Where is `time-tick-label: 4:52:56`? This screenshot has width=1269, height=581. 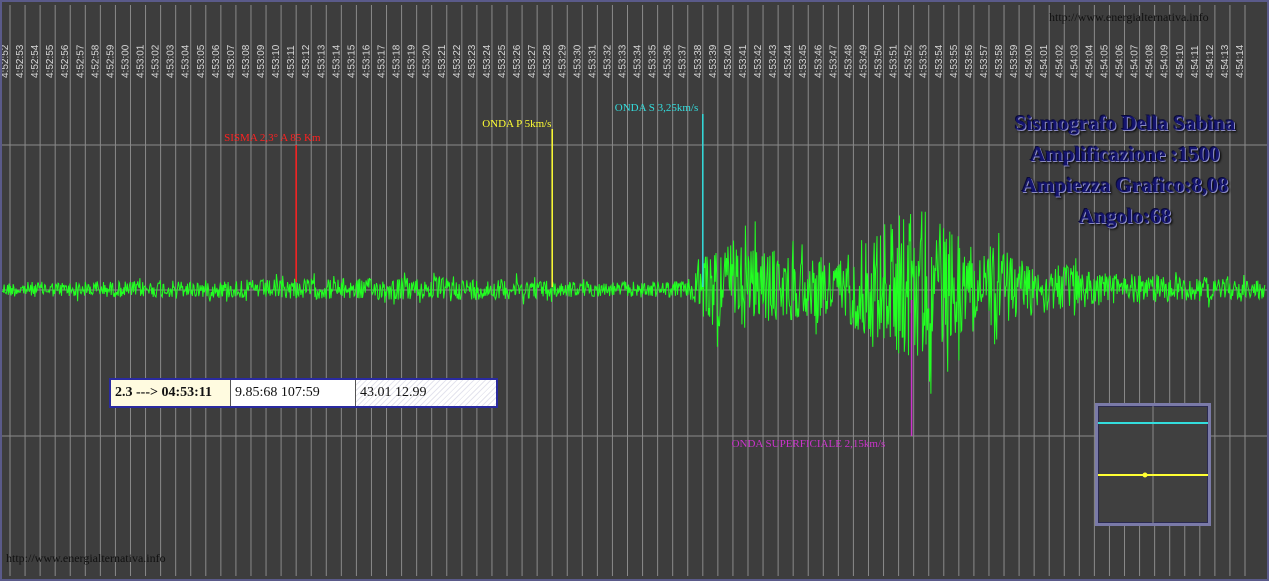
time-tick-label: 4:52:56 is located at coordinates (65, 61).